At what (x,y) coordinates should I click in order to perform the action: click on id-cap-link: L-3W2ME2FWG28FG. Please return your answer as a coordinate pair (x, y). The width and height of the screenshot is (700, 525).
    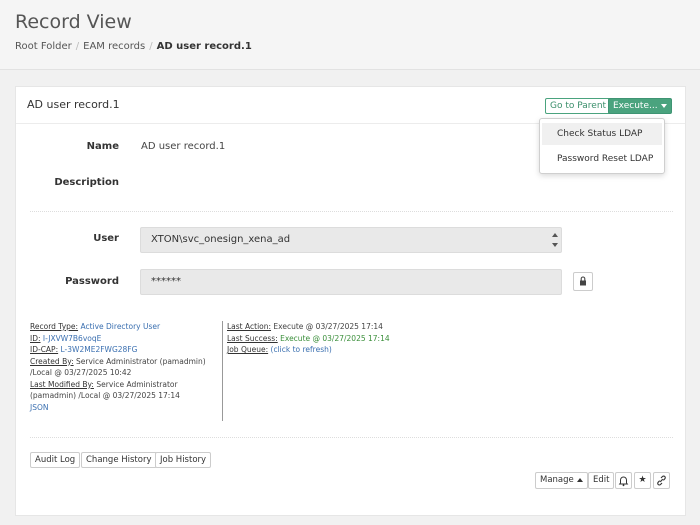
    Looking at the image, I should click on (99, 349).